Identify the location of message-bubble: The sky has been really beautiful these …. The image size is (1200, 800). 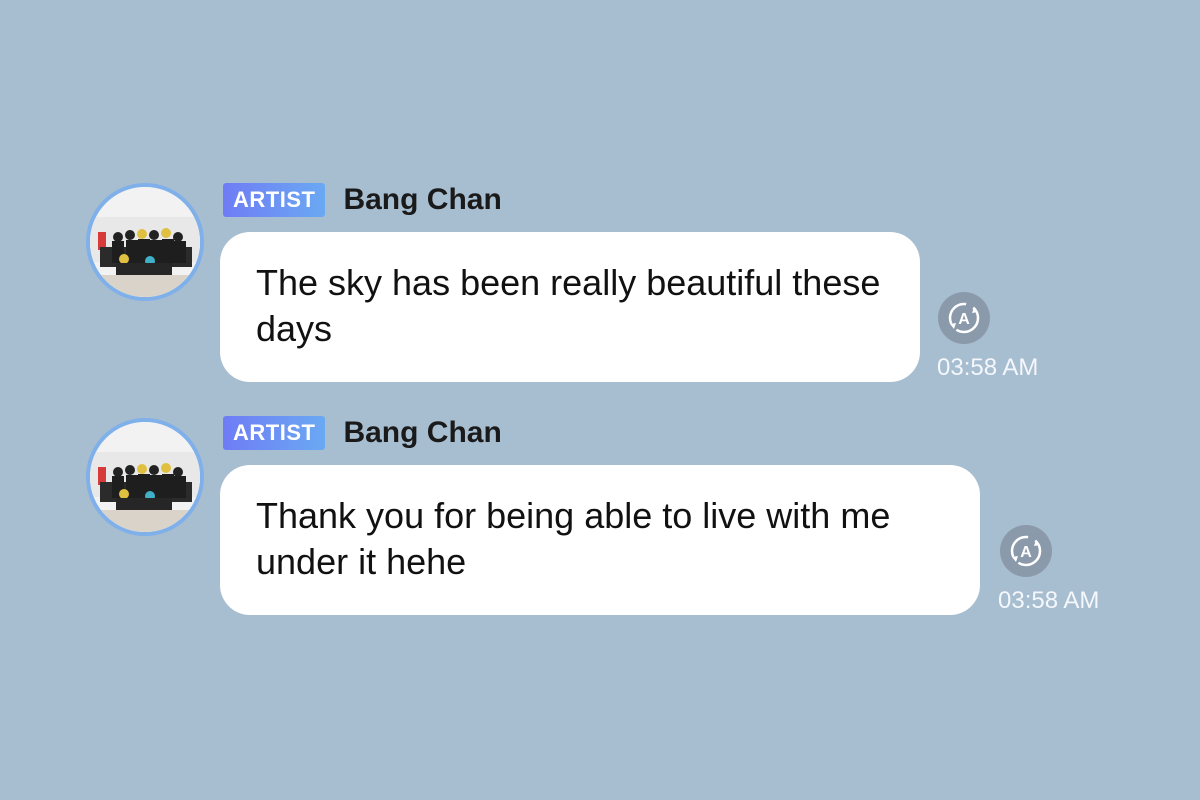
(570, 307).